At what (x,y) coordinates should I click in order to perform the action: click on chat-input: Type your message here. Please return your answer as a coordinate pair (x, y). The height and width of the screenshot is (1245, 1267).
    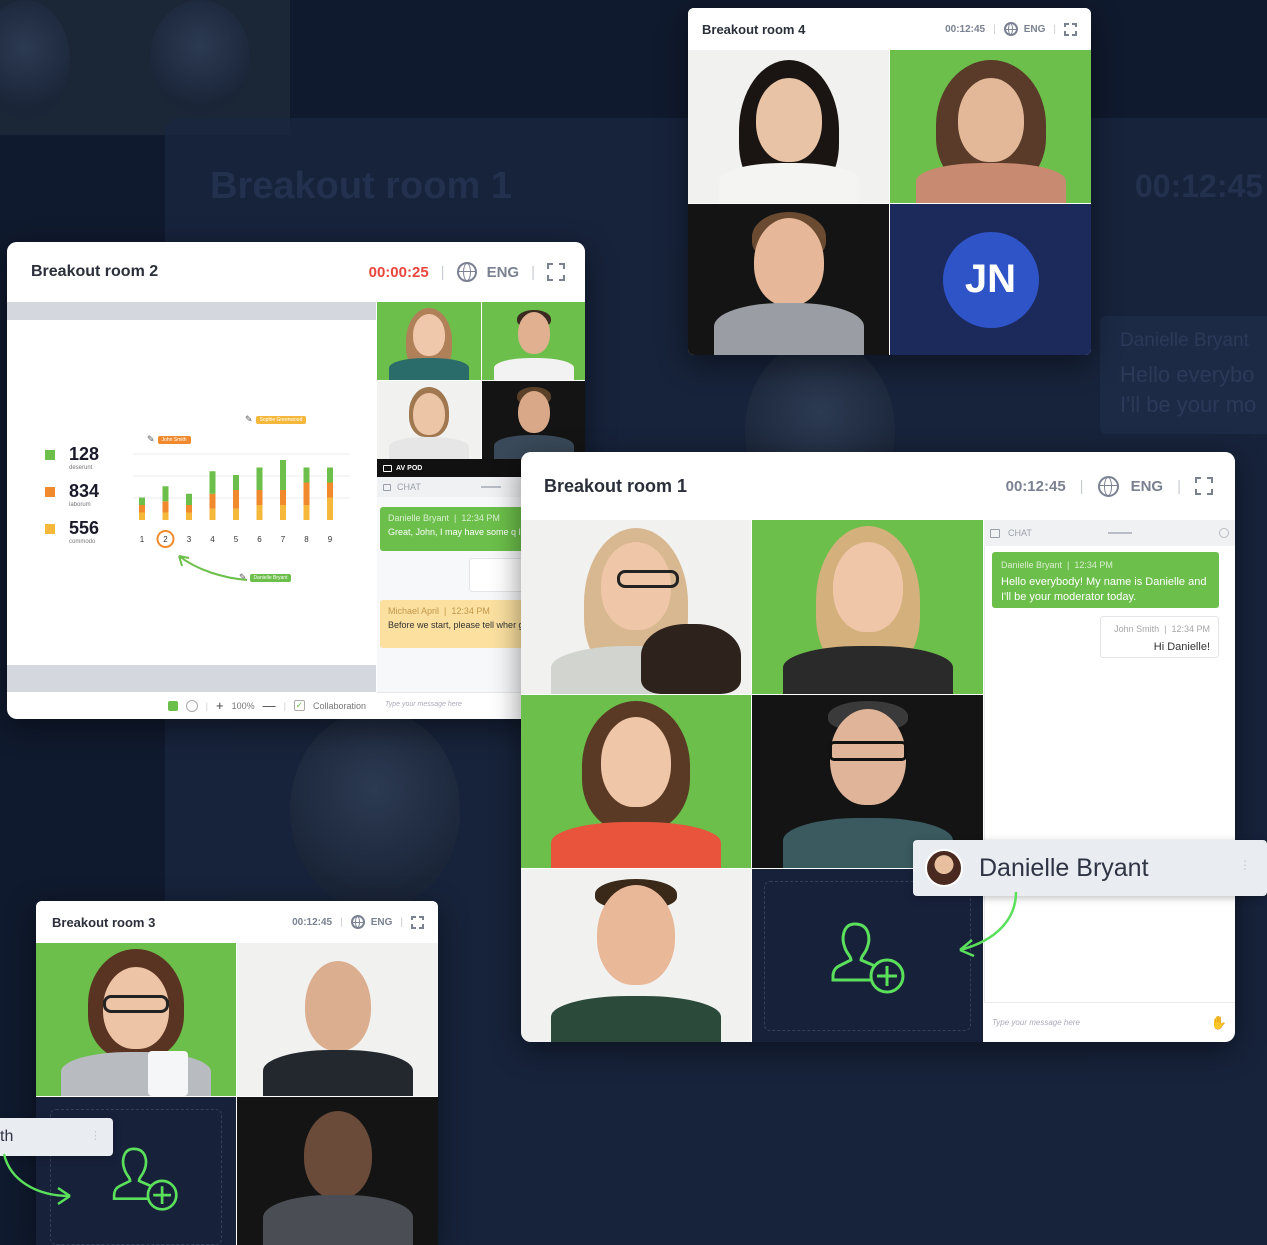
    Looking at the image, I should click on (1101, 1022).